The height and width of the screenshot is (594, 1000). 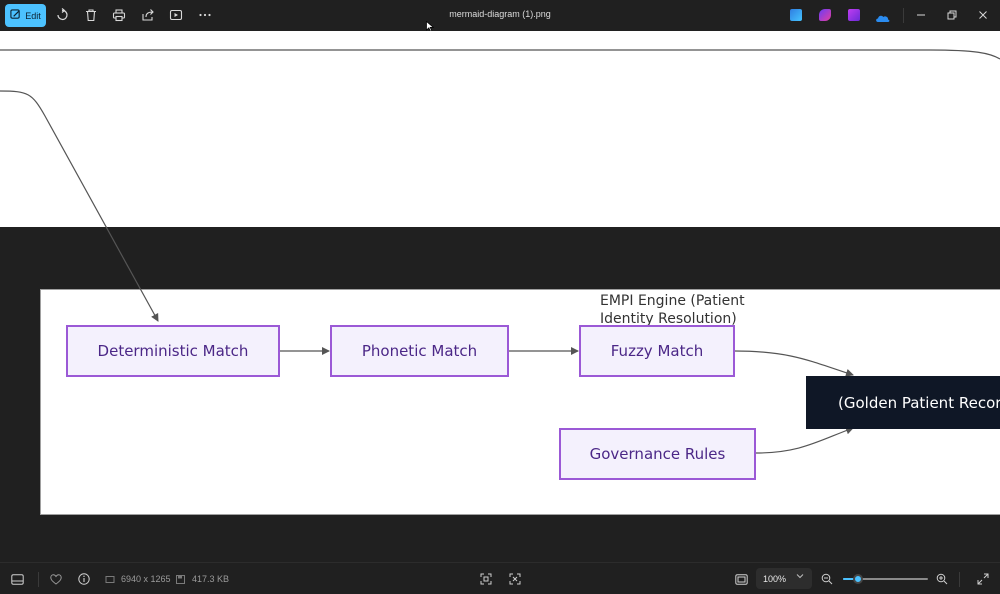 I want to click on zoom-value: 100%, so click(x=775, y=578).